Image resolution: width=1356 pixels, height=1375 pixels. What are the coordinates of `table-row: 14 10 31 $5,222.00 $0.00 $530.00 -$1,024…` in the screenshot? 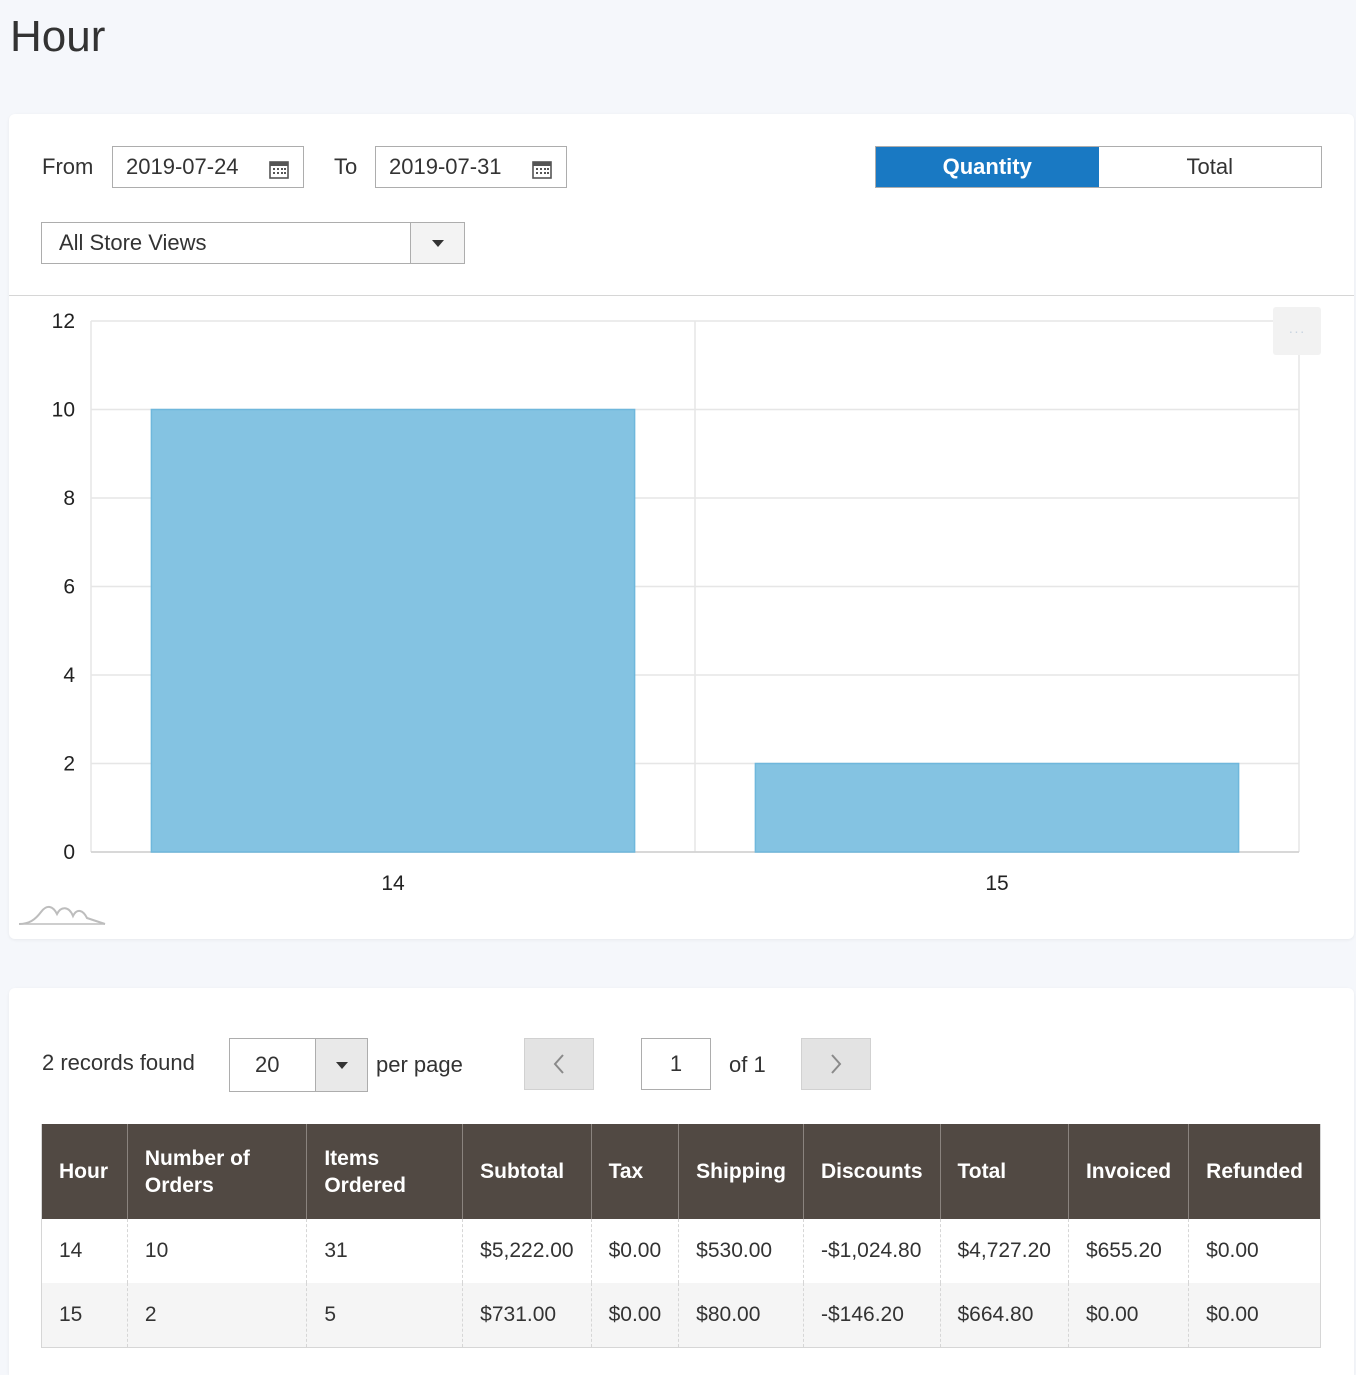 It's located at (681, 1251).